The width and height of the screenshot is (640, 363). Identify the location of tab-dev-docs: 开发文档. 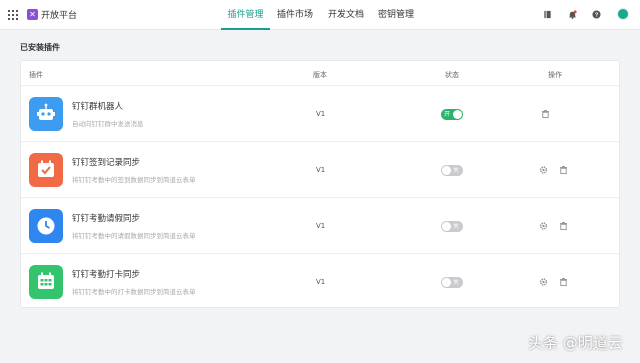
(346, 15).